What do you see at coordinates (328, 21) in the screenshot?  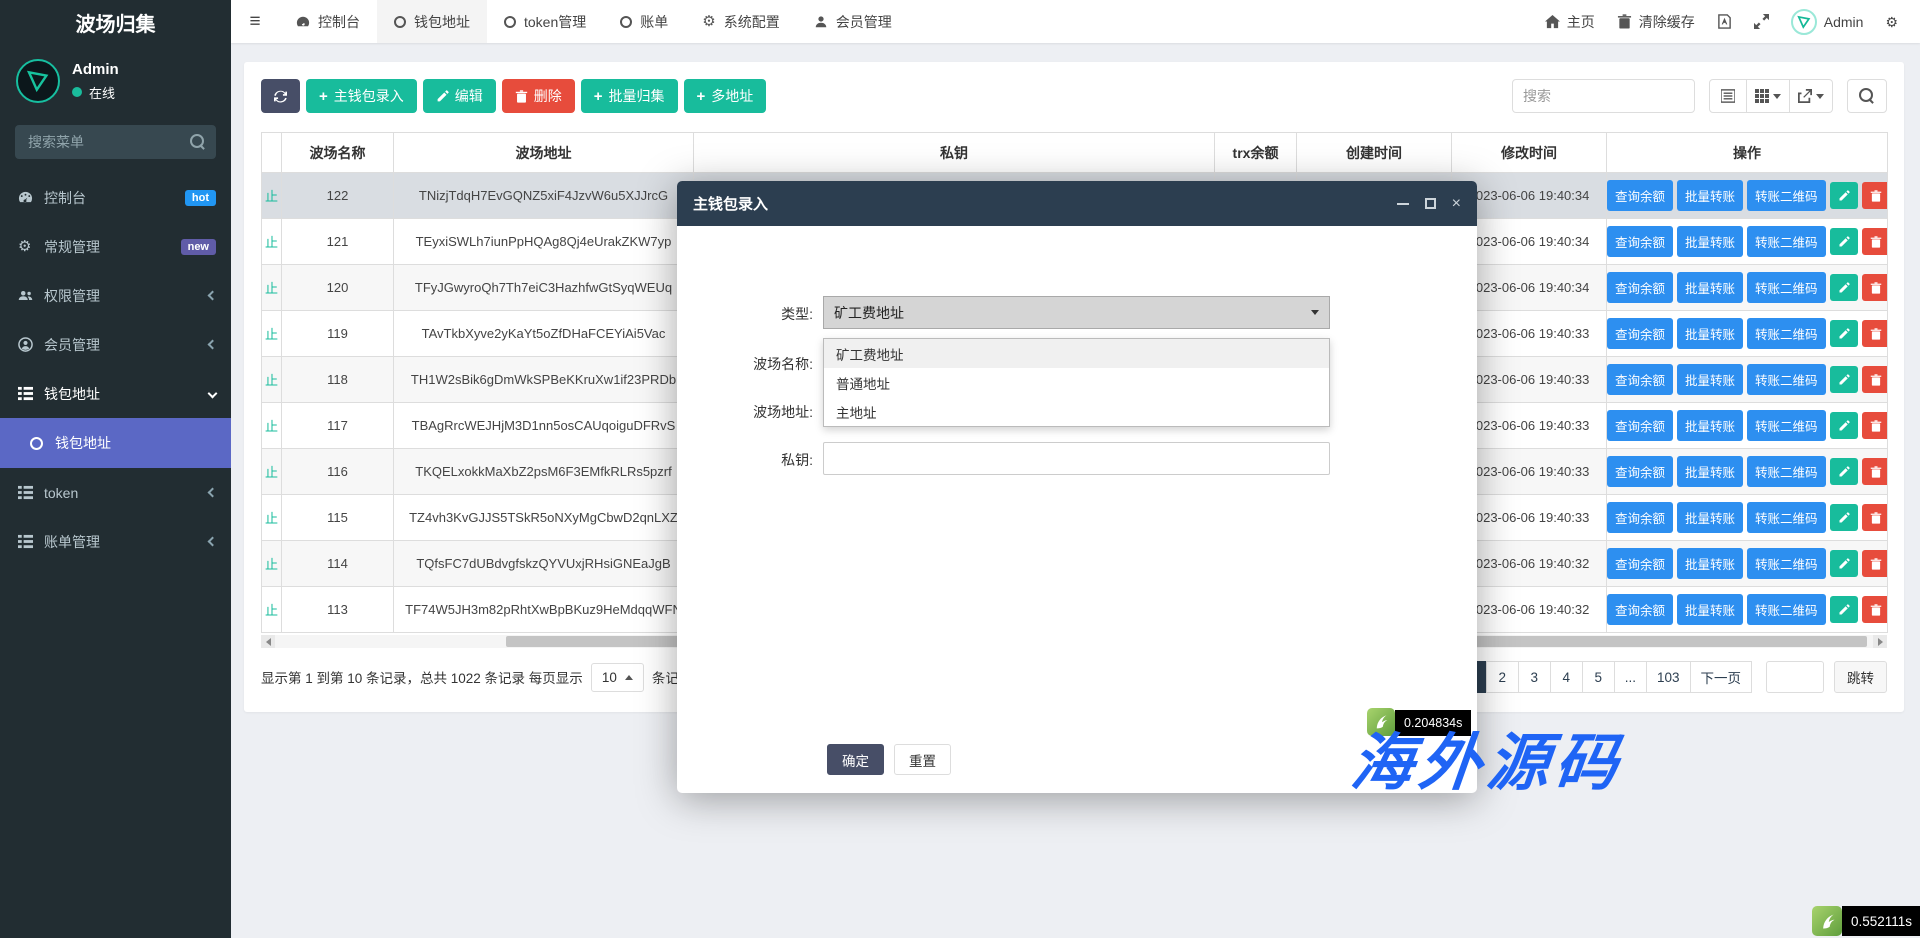 I see `tab-dashboard: 控制台` at bounding box center [328, 21].